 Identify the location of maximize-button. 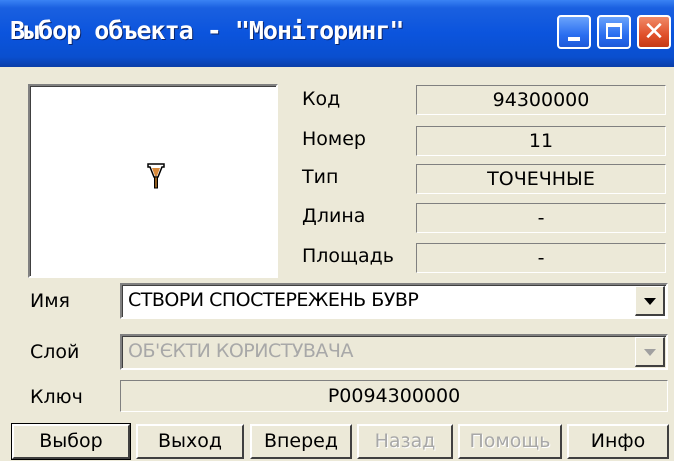
(614, 32).